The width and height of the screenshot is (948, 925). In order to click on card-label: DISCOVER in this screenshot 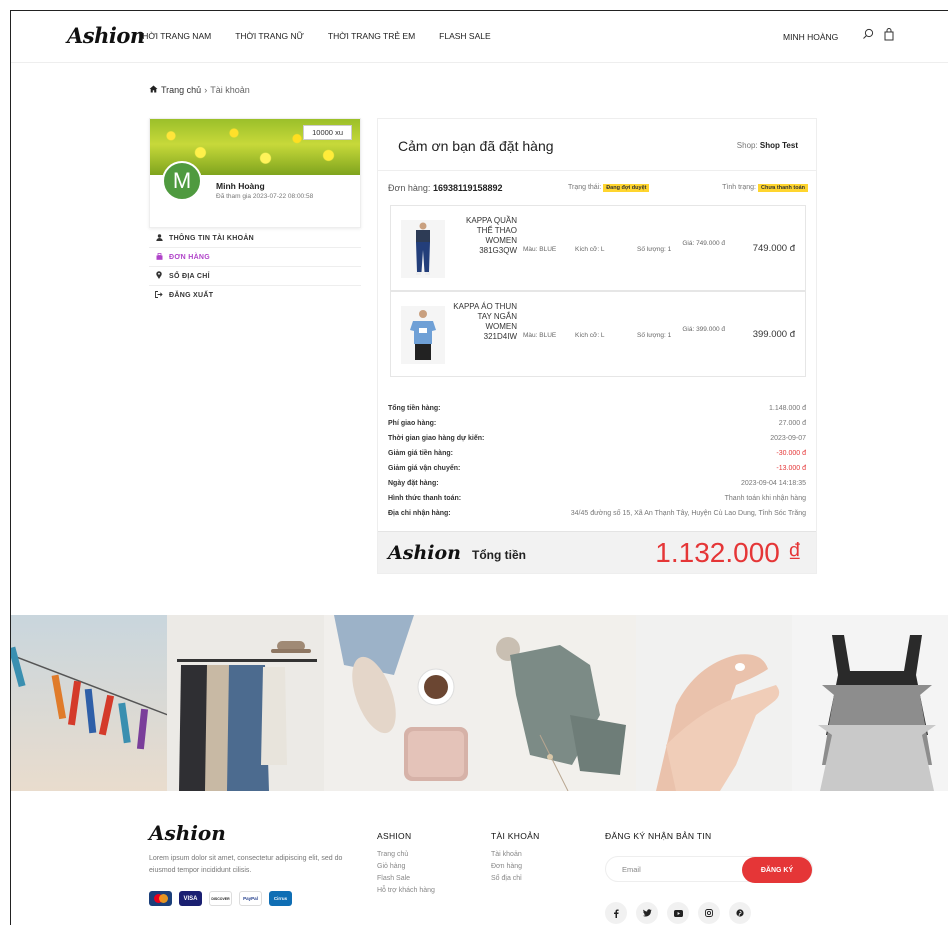, I will do `click(220, 898)`.